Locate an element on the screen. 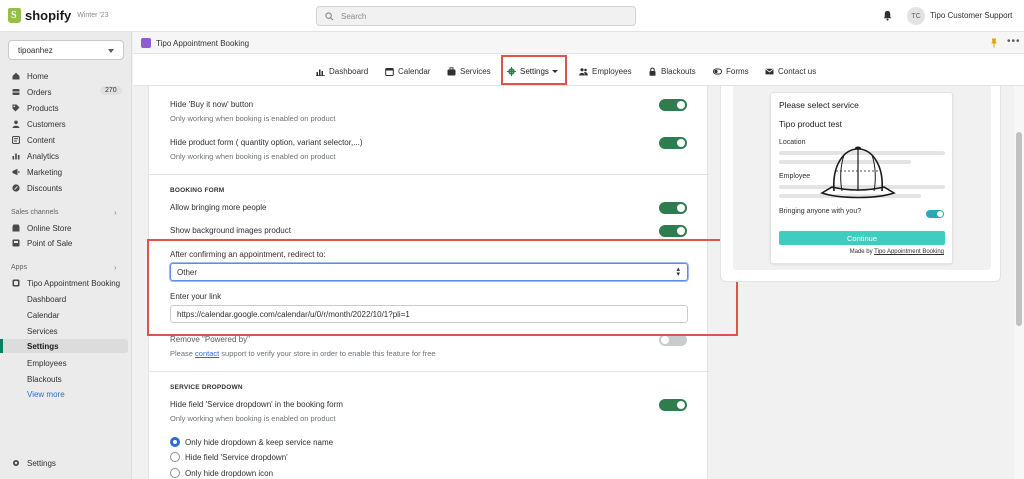 The image size is (1024, 479). tag-icon is located at coordinates (16, 108).